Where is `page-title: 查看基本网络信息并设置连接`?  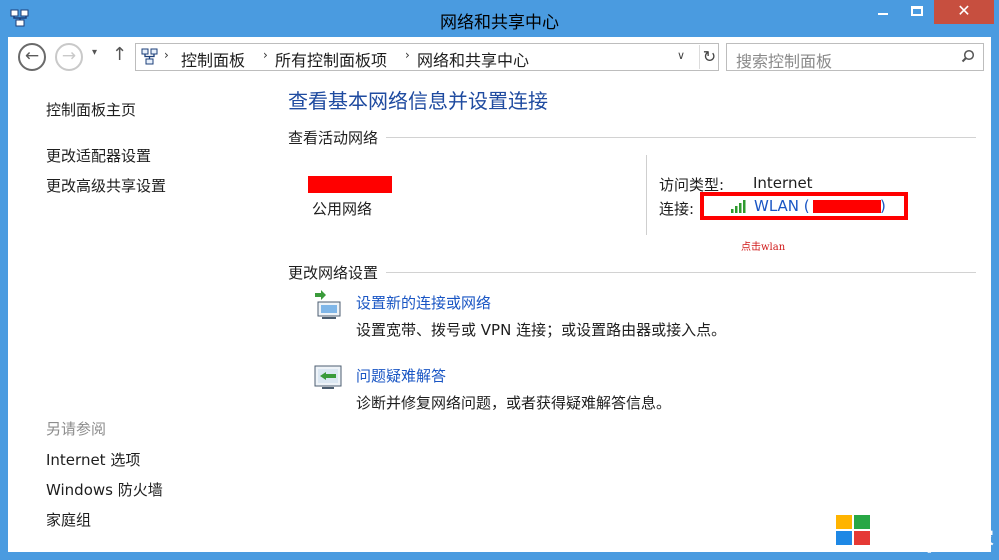 page-title: 查看基本网络信息并设置连接 is located at coordinates (418, 101).